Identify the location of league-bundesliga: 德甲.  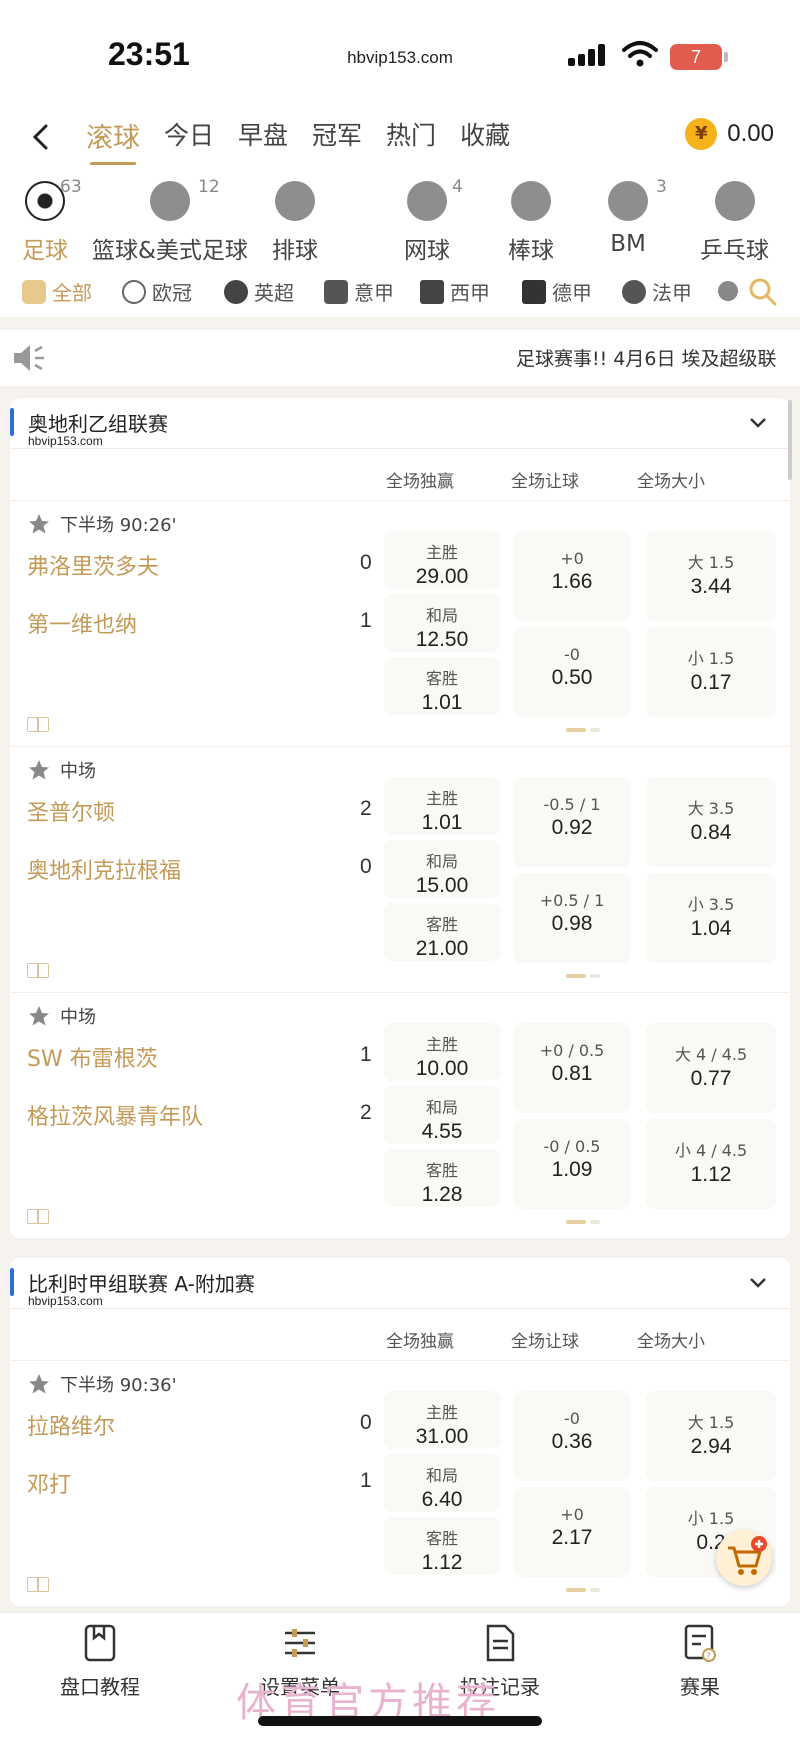
(557, 291).